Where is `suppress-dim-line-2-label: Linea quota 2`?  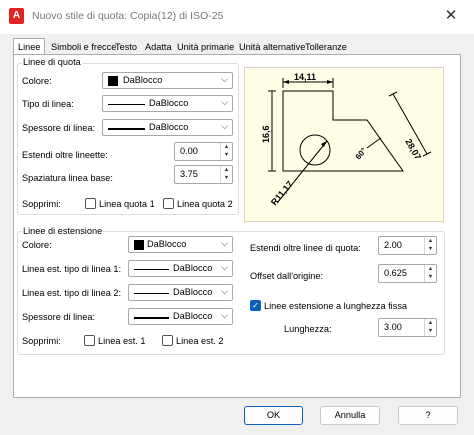
suppress-dim-line-2-label: Linea quota 2 is located at coordinates (205, 204).